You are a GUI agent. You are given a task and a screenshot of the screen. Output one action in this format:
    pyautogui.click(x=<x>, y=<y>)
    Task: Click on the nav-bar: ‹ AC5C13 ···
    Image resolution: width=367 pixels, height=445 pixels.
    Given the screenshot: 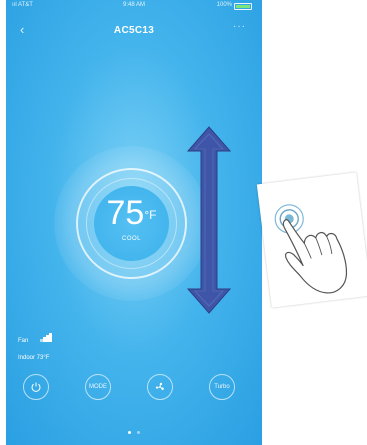 What is the action you would take?
    pyautogui.click(x=134, y=31)
    